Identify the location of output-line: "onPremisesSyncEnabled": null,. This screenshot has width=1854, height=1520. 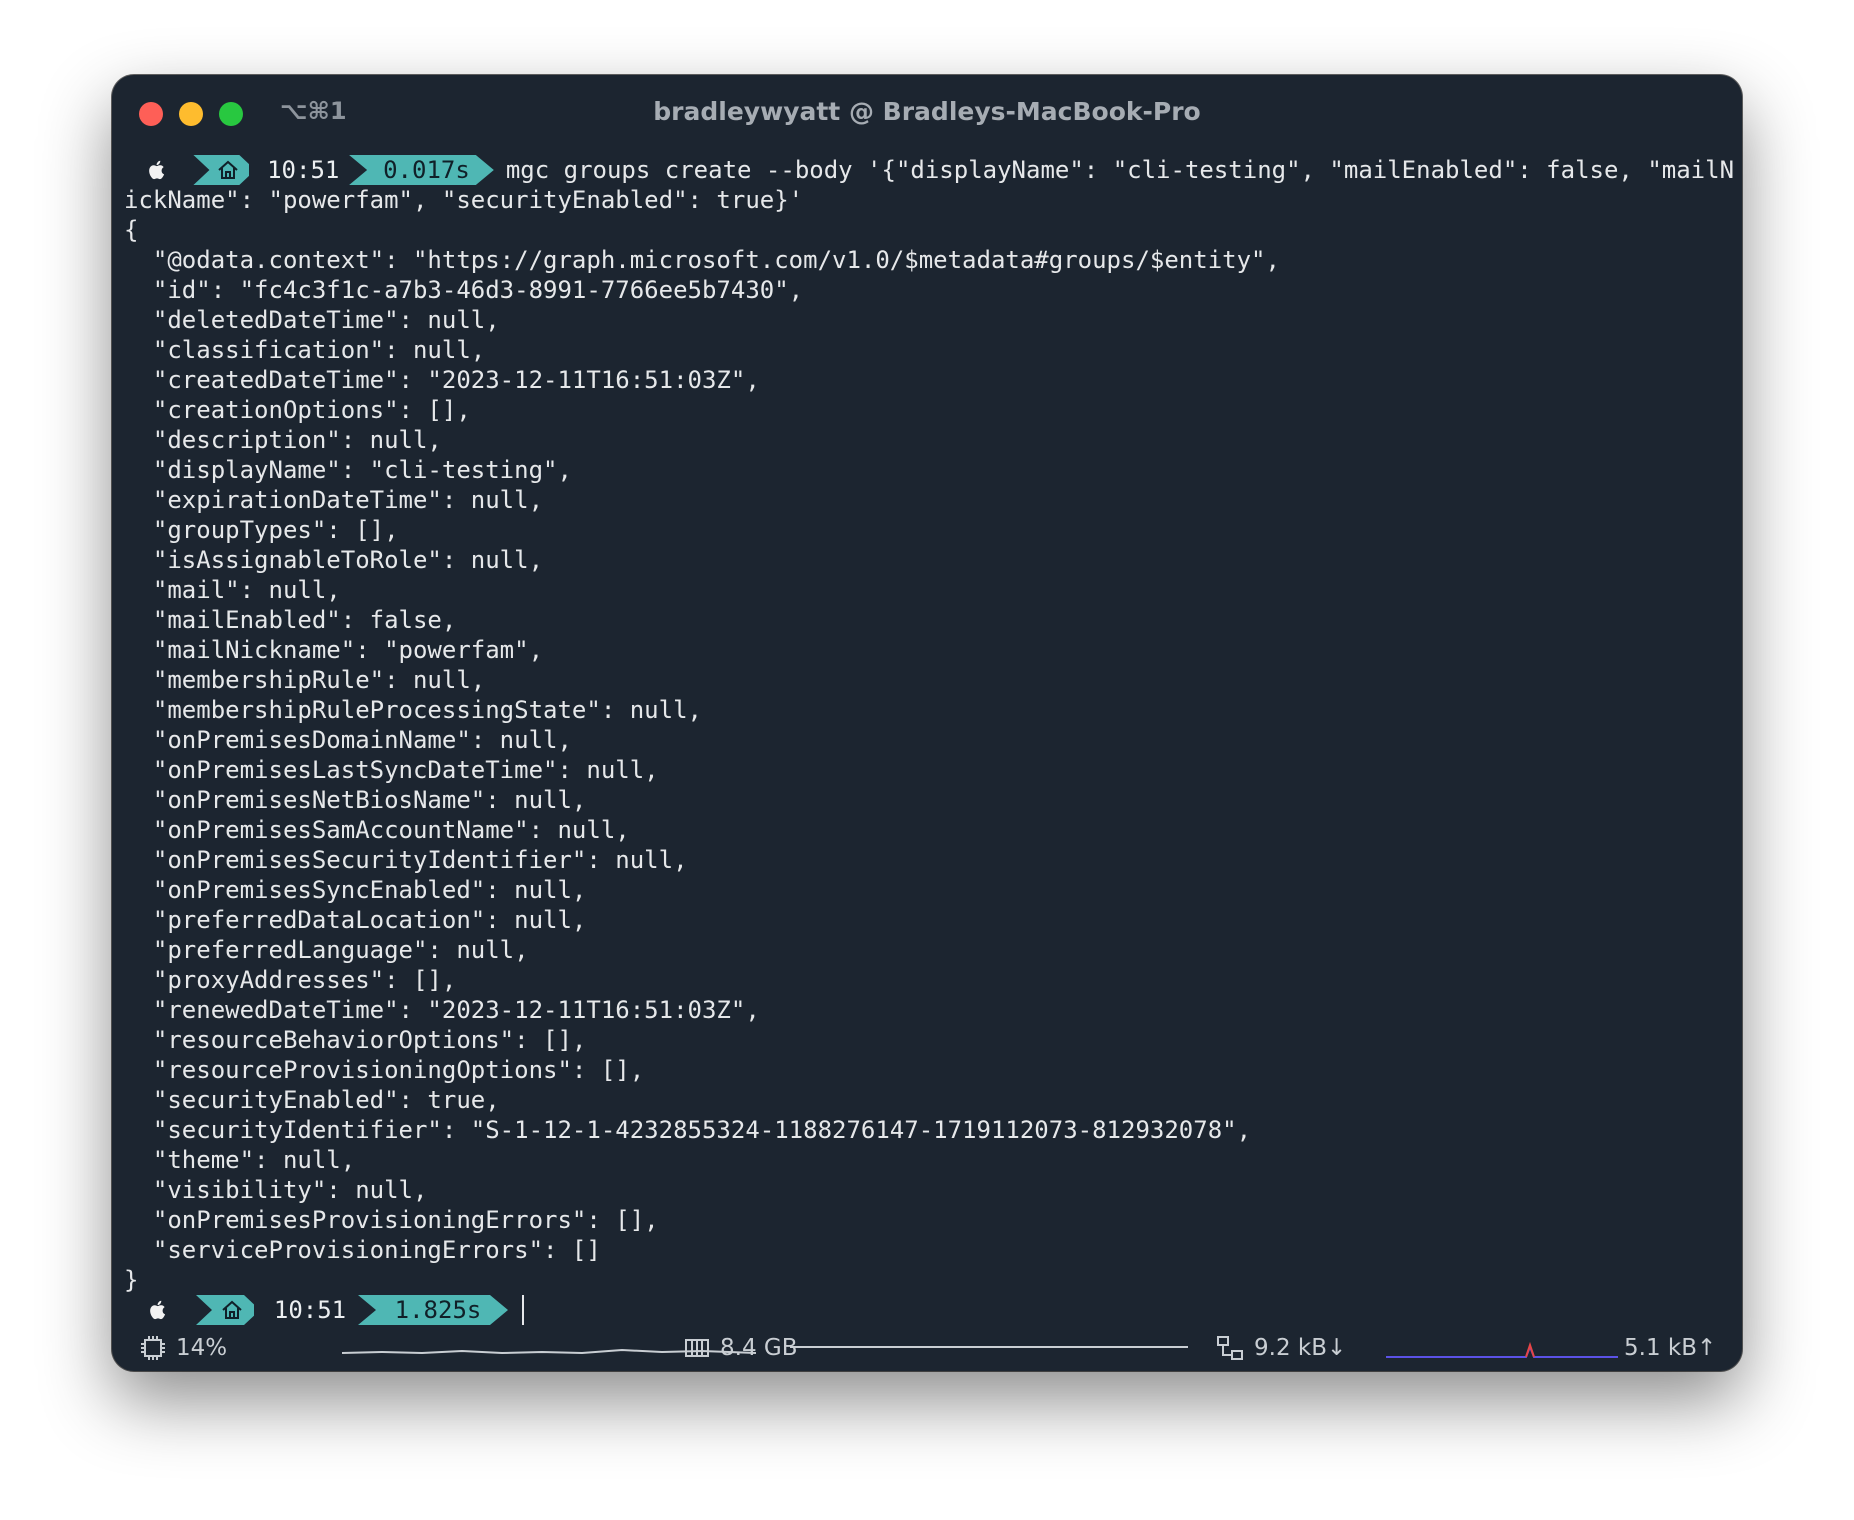
(355, 890).